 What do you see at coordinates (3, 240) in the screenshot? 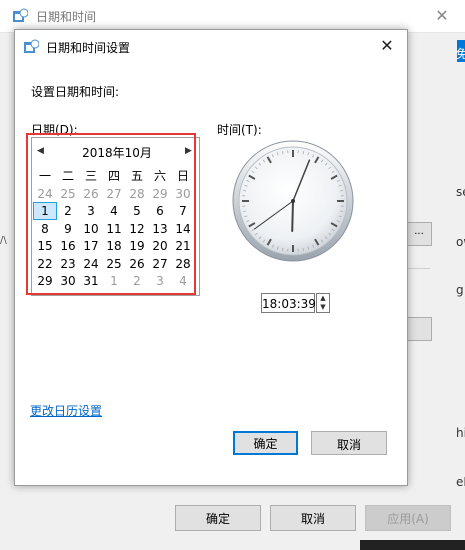
I see `left-fragment: /\` at bounding box center [3, 240].